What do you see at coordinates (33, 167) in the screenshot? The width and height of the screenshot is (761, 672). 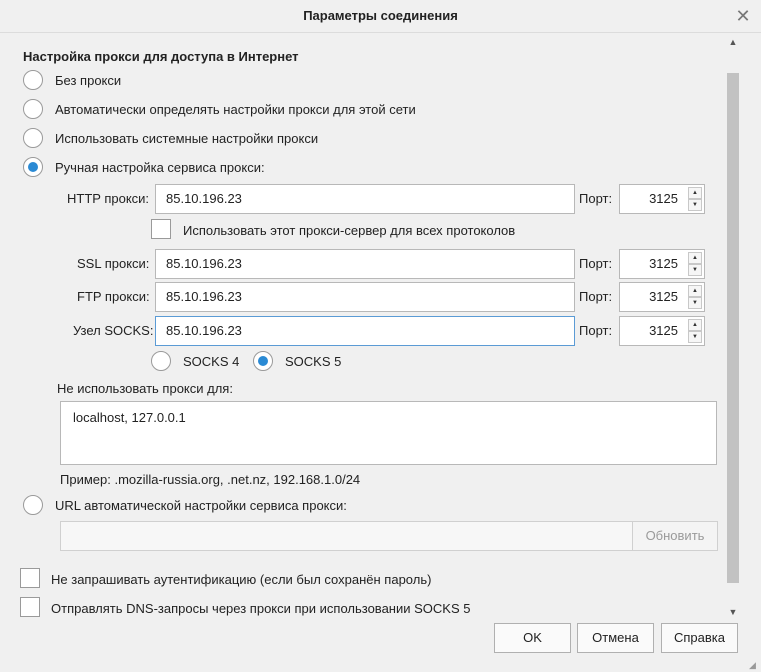 I see `radio-manual` at bounding box center [33, 167].